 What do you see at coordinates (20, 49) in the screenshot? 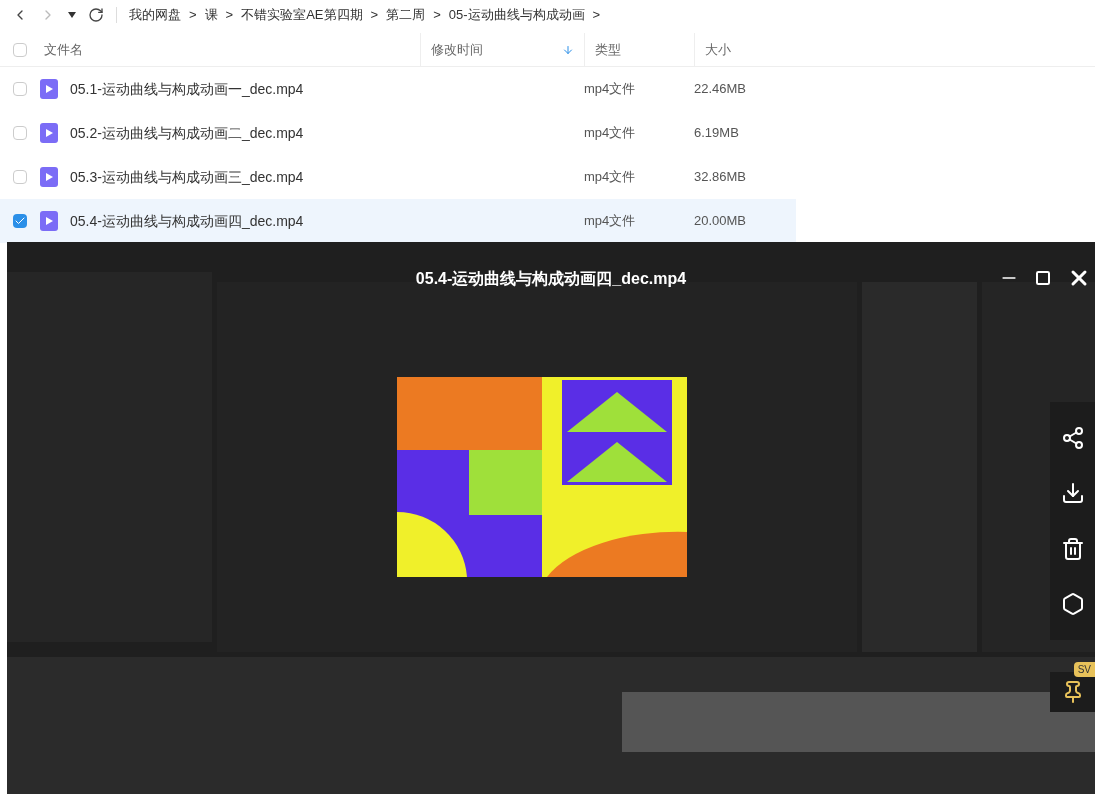
I see `select-all-checkbox` at bounding box center [20, 49].